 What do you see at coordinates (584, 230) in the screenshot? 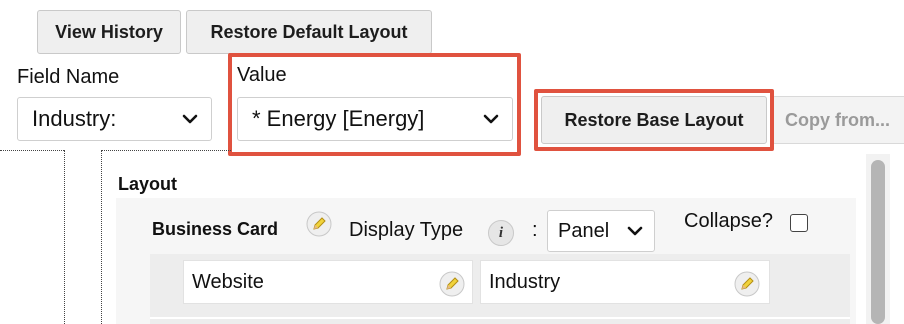
I see `display-type-select-value: Panel` at bounding box center [584, 230].